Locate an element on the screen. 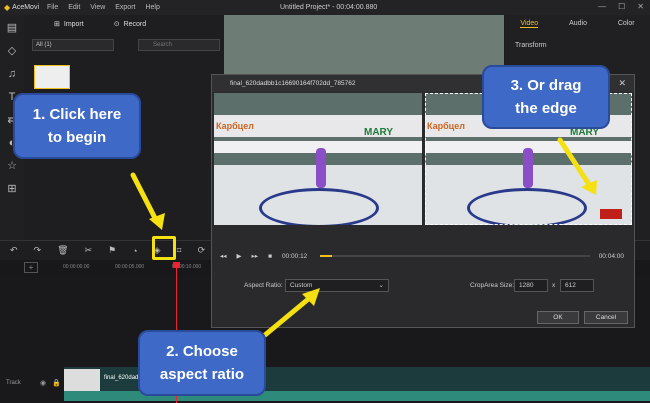 The image size is (650, 403). callout-step2: 2. Choose aspect ratio is located at coordinates (202, 363).